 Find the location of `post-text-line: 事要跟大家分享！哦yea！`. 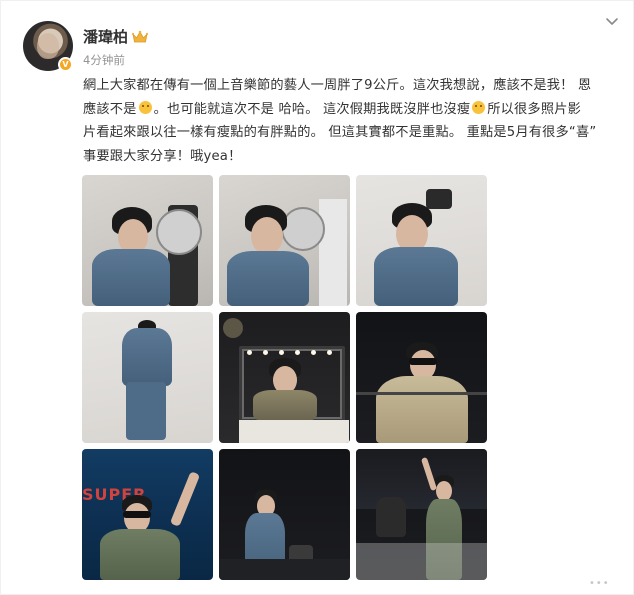

post-text-line: 事要跟大家分享！哦yea！ is located at coordinates (162, 156).